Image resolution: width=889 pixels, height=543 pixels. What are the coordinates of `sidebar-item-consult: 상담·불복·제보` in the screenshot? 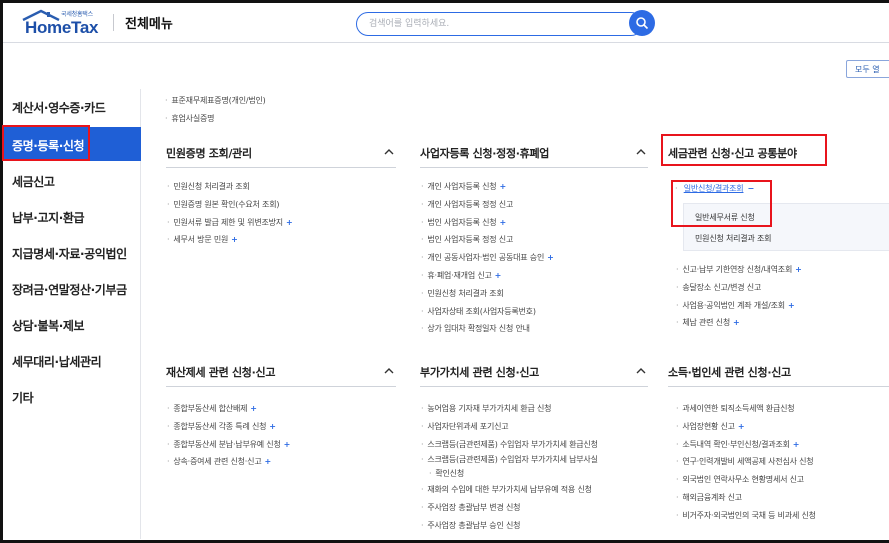 It's located at (72, 324).